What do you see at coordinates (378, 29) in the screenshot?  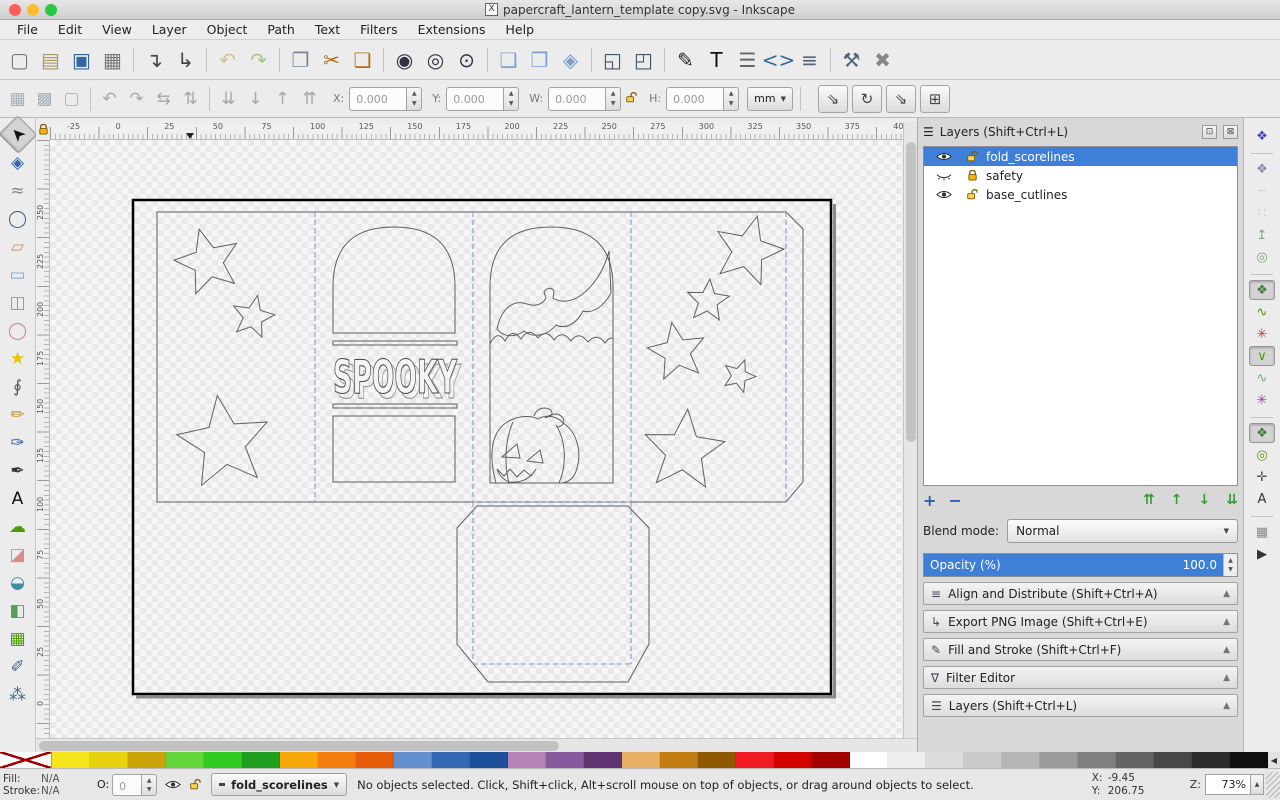 I see `menu-filters: Filters` at bounding box center [378, 29].